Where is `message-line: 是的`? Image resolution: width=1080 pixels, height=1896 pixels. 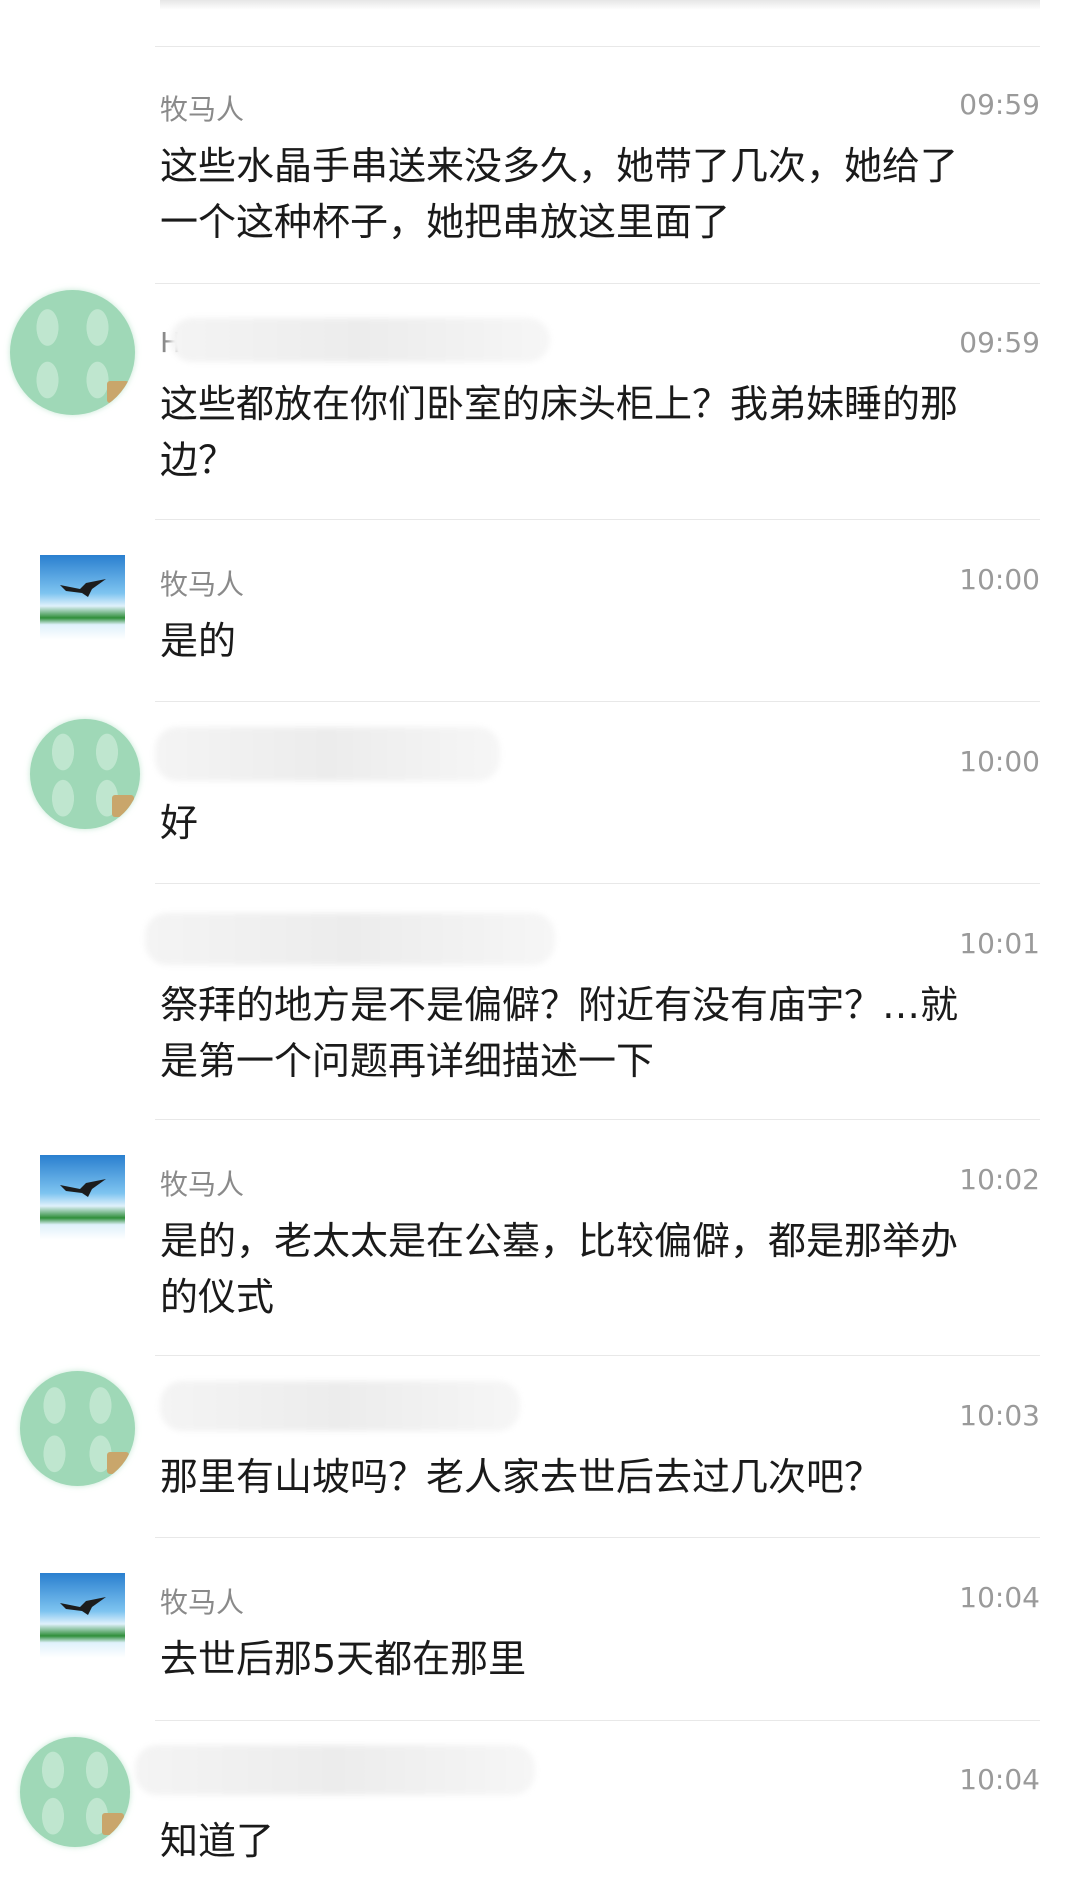
message-line: 是的 is located at coordinates (198, 641).